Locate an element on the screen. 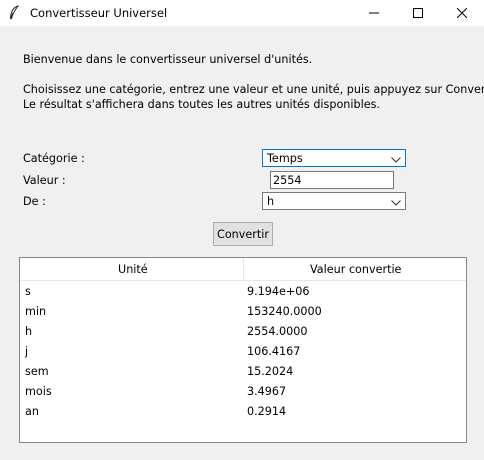  table-row: an 0.2914 is located at coordinates (243, 412).